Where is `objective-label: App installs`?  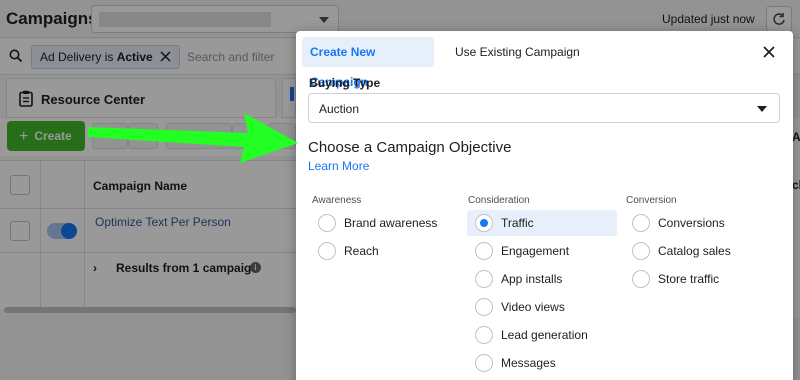
objective-label: App installs is located at coordinates (532, 279).